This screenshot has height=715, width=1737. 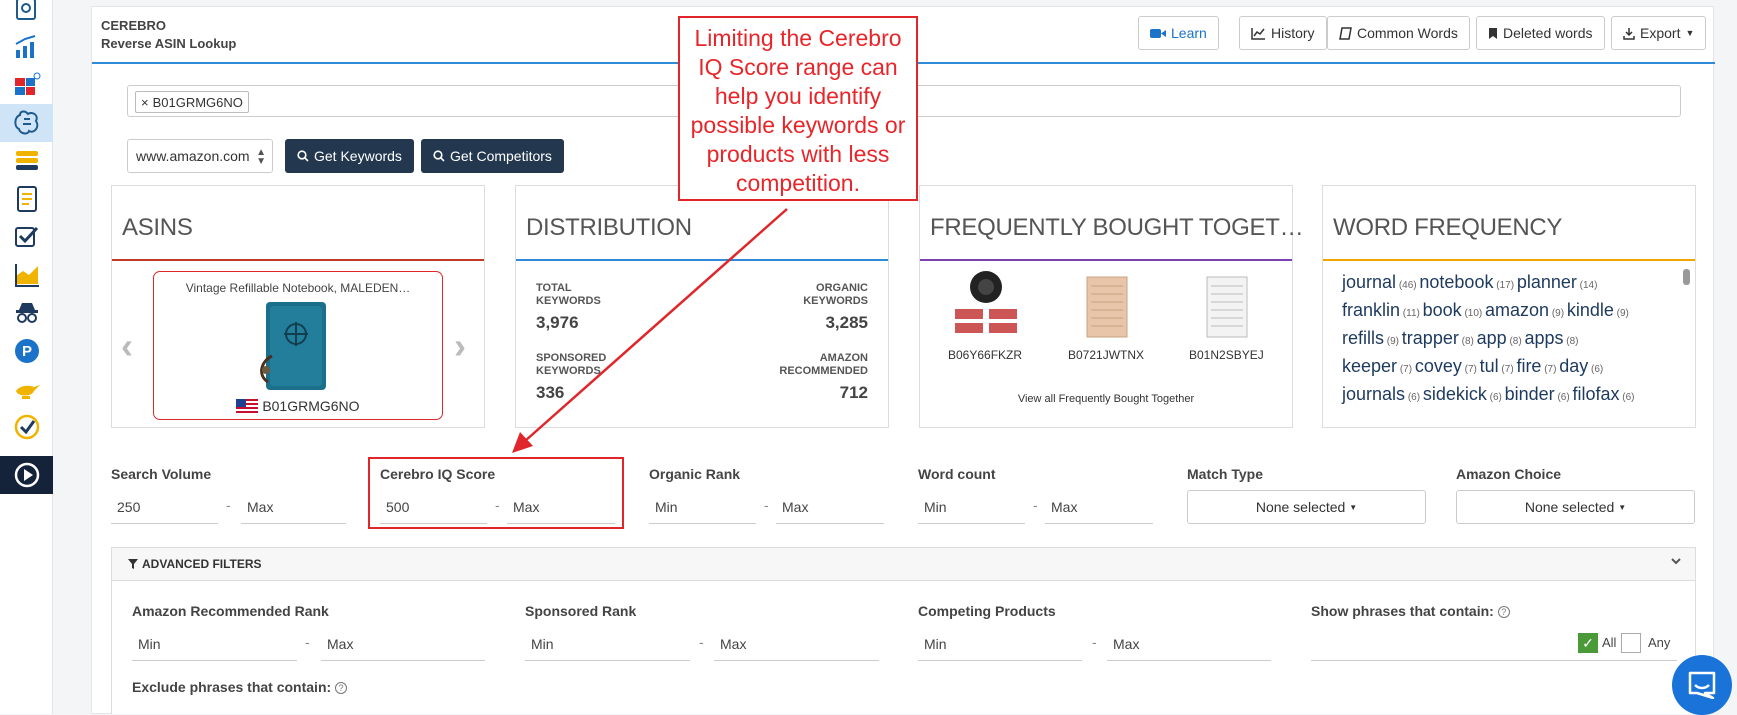 I want to click on organic-rank-dash: -, so click(x=766, y=505).